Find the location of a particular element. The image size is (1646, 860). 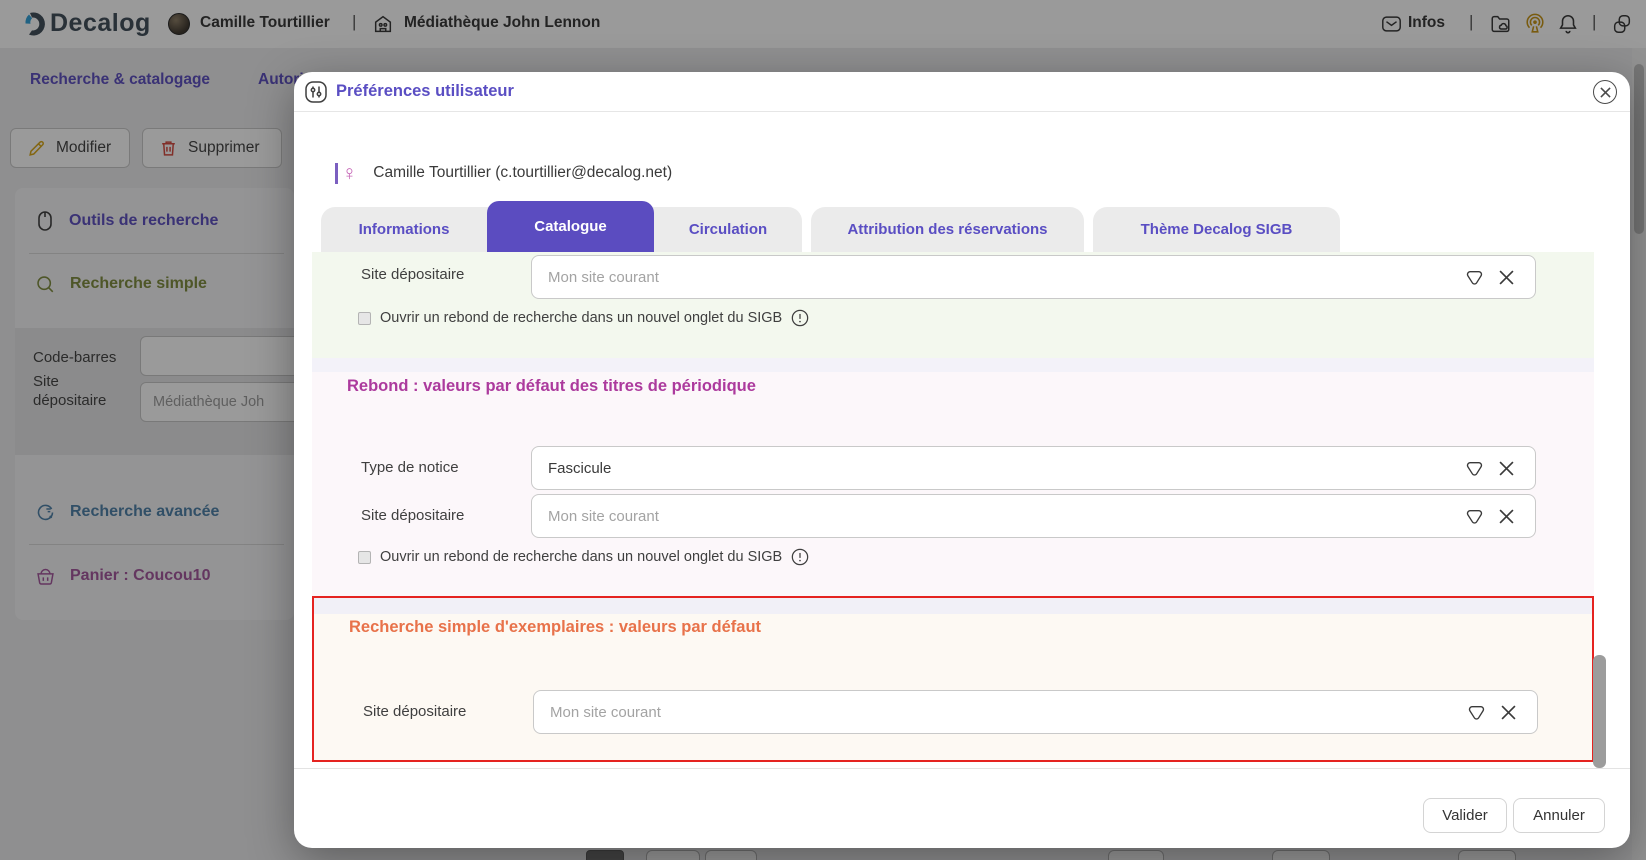

type-notice-label: Type de notice is located at coordinates (410, 467).